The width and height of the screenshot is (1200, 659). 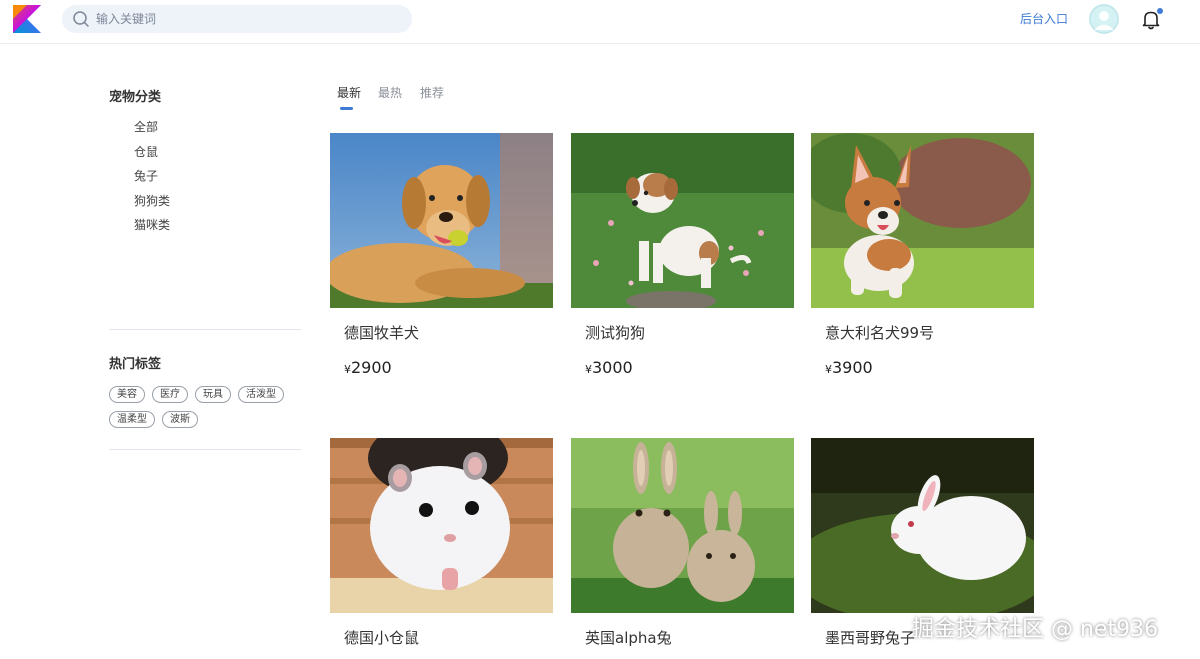 What do you see at coordinates (349, 92) in the screenshot?
I see `tab-newest: 最新` at bounding box center [349, 92].